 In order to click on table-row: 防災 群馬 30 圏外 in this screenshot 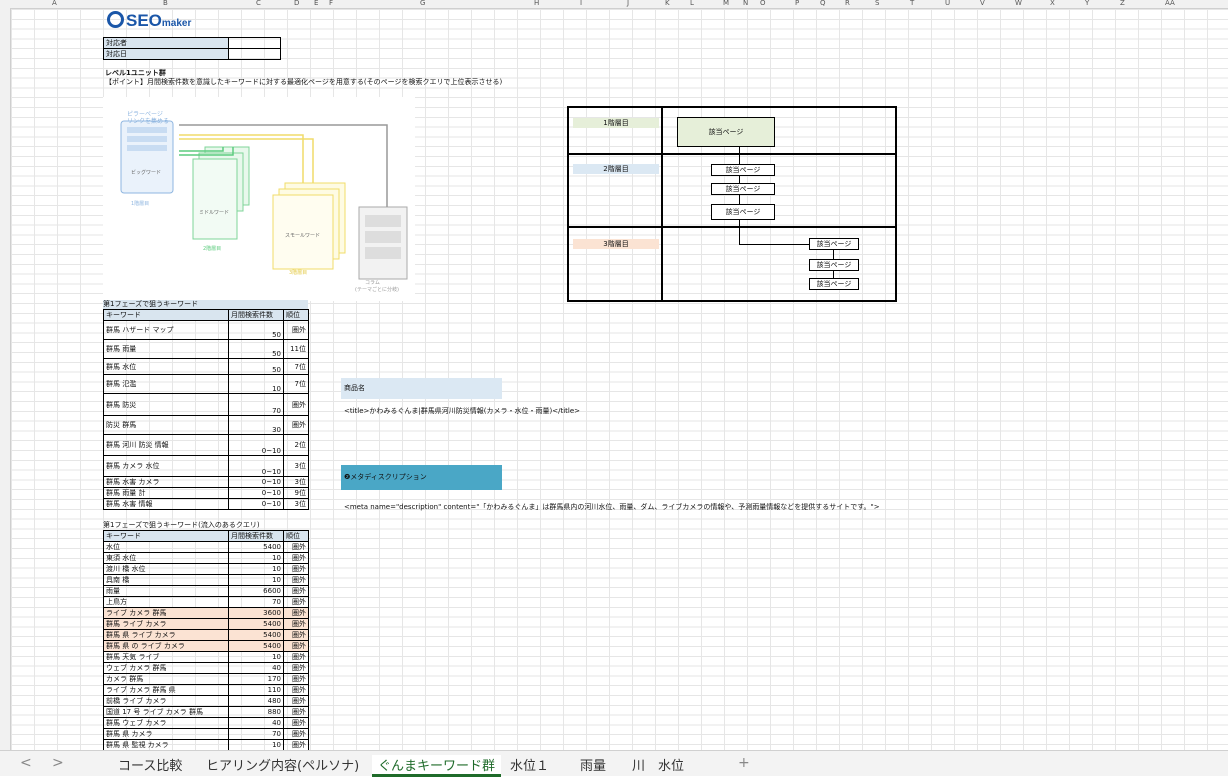, I will do `click(206, 425)`.